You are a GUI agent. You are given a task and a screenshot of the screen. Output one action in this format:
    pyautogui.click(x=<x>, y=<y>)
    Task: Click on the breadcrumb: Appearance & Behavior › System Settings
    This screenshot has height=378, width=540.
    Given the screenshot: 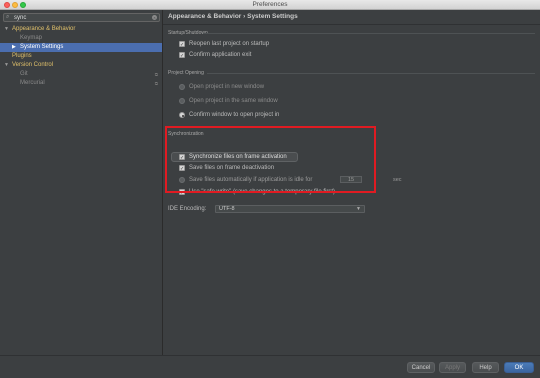 What is the action you would take?
    pyautogui.click(x=233, y=16)
    